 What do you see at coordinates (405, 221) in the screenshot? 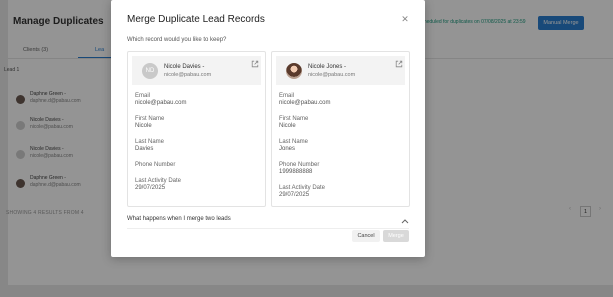
I see `chevron-up-icon` at bounding box center [405, 221].